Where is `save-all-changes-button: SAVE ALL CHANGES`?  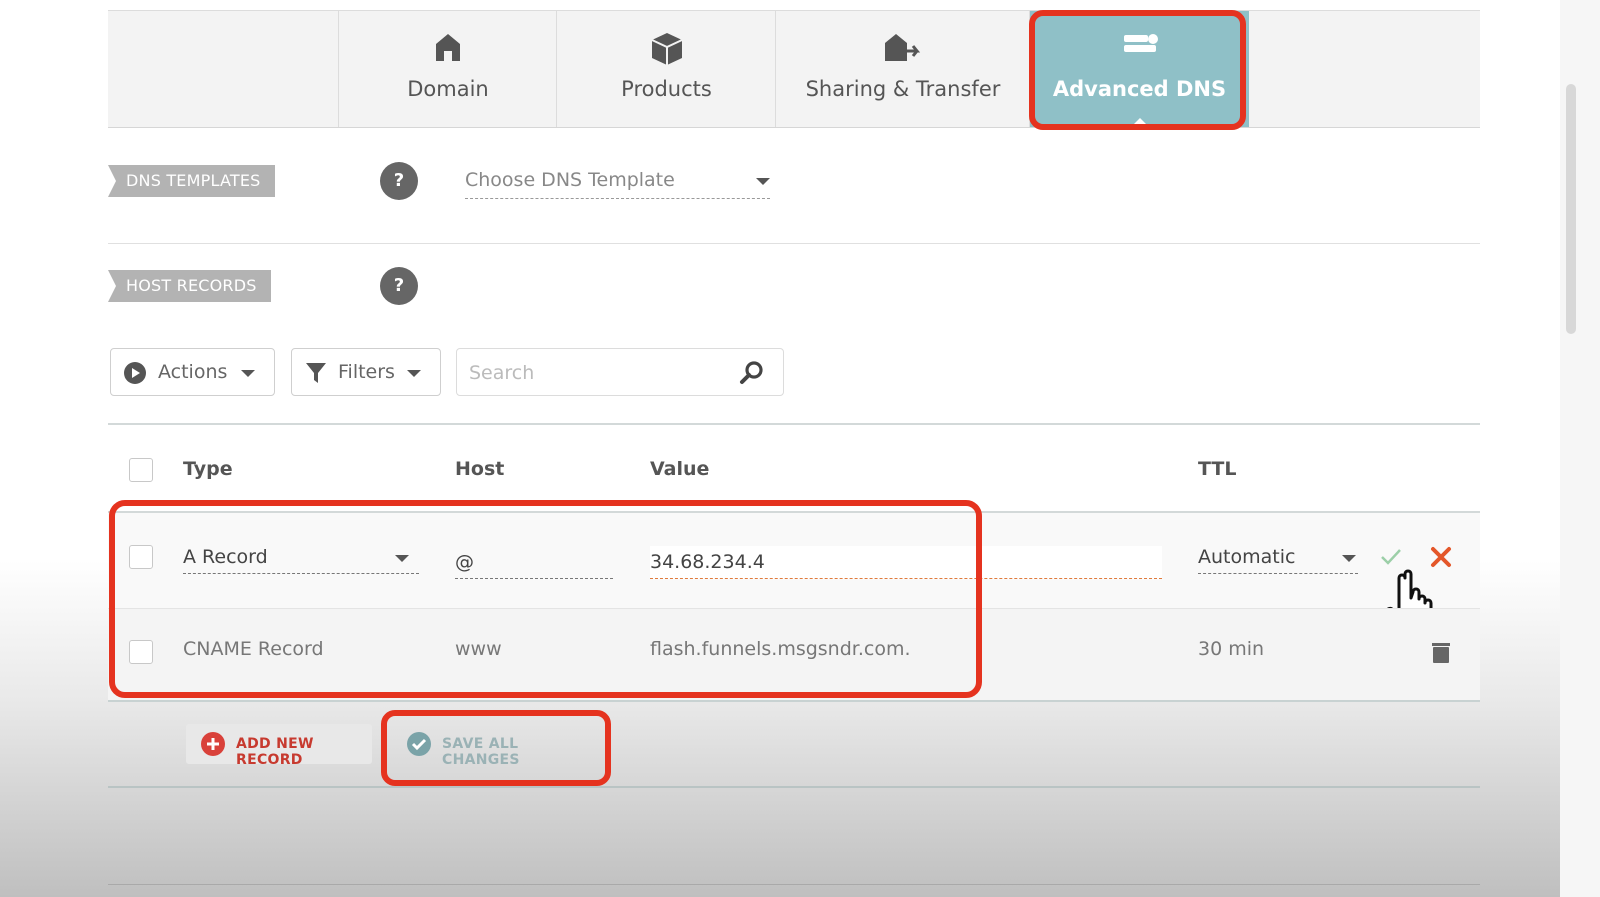
save-all-changes-button: SAVE ALL CHANGES is located at coordinates (496, 746).